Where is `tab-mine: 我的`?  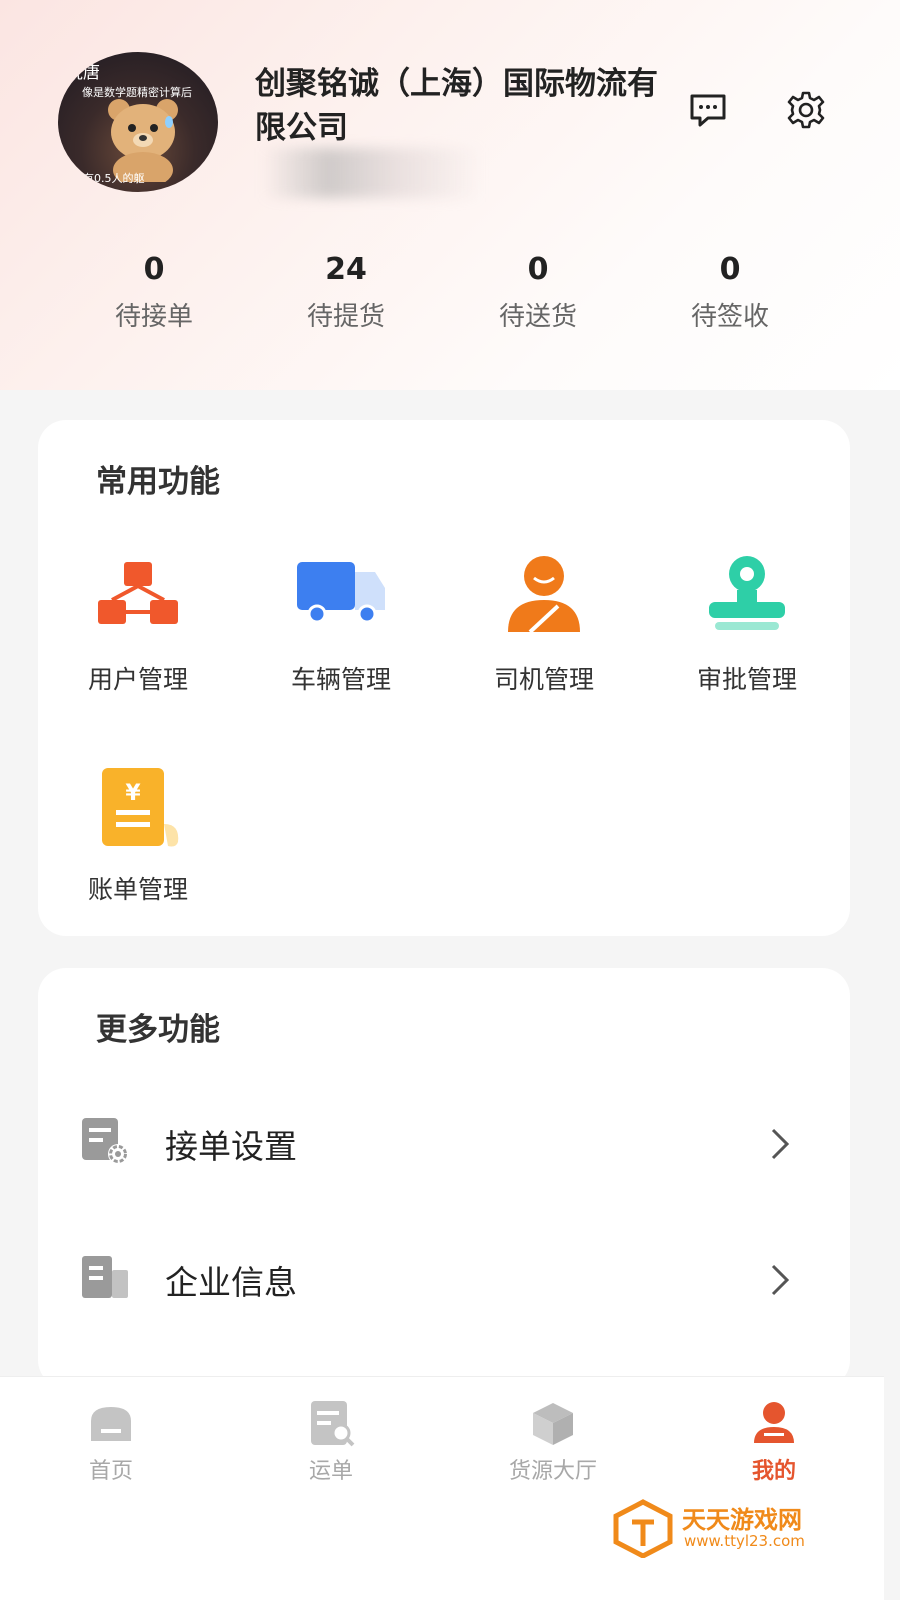 tab-mine: 我的 is located at coordinates (774, 1442).